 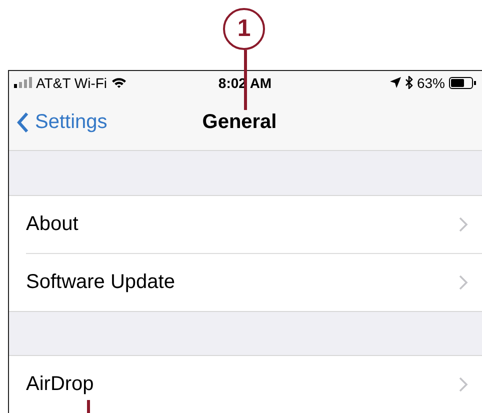 I want to click on back-link: Settings, so click(x=58, y=122).